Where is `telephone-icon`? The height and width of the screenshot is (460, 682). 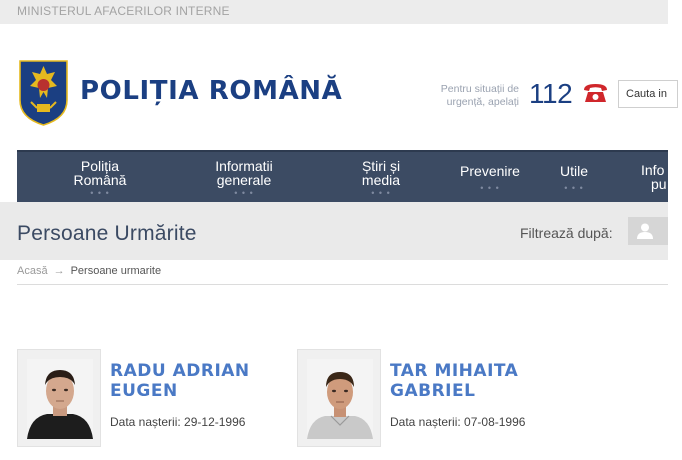
telephone-icon is located at coordinates (595, 93).